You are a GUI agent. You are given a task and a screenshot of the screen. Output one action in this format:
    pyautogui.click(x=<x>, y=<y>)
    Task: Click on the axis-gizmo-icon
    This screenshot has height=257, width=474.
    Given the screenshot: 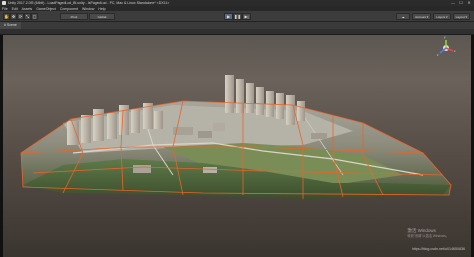 What is the action you would take?
    pyautogui.click(x=446, y=47)
    